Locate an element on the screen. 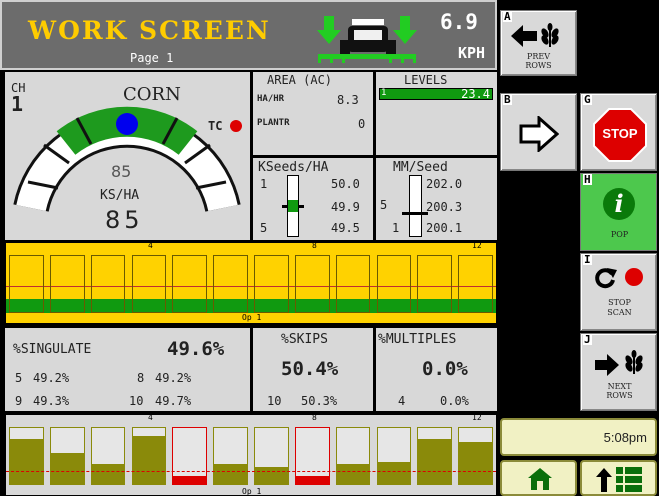  kseeds-title: KSeeds/HA is located at coordinates (293, 167).